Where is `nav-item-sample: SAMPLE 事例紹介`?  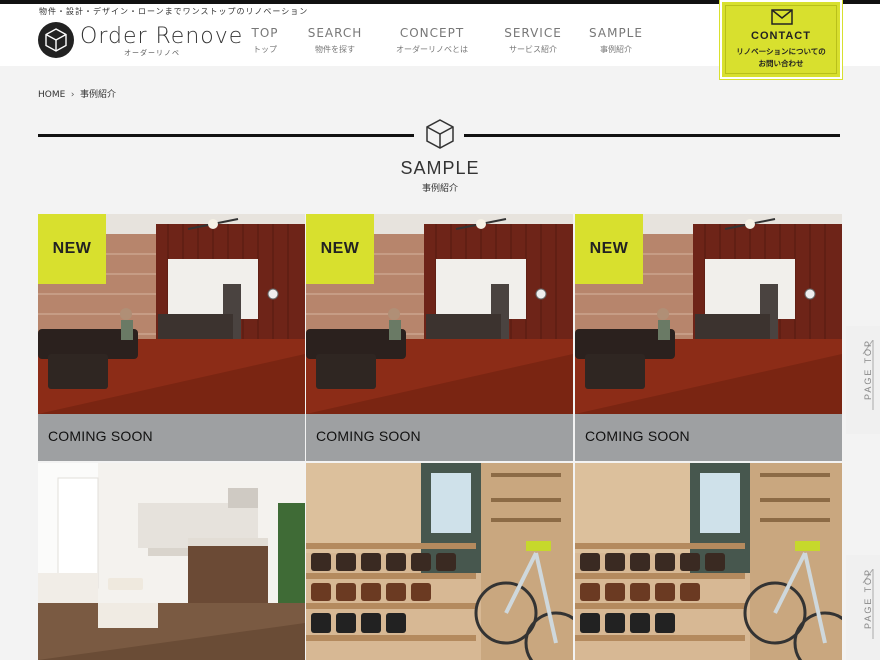 nav-item-sample: SAMPLE 事例紹介 is located at coordinates (616, 40).